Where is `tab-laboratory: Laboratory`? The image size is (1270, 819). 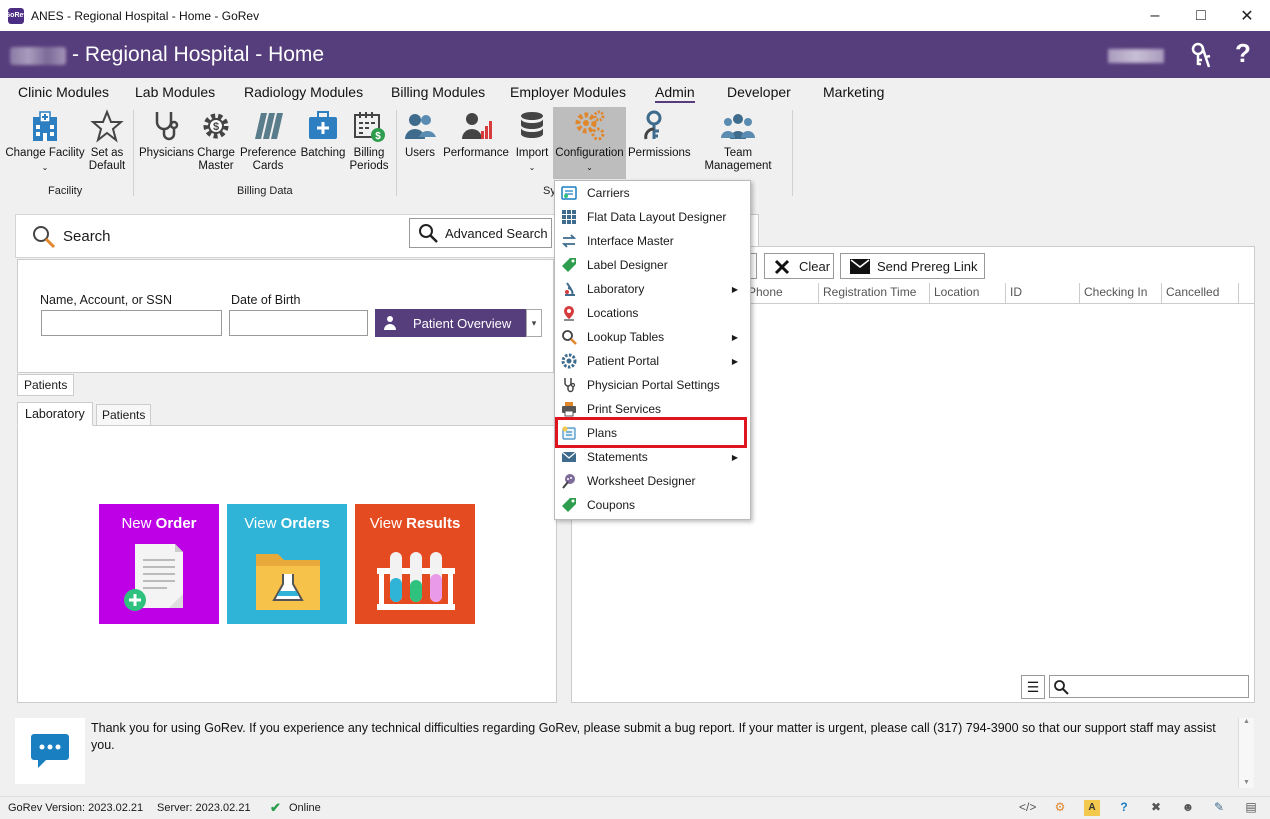 tab-laboratory: Laboratory is located at coordinates (55, 414).